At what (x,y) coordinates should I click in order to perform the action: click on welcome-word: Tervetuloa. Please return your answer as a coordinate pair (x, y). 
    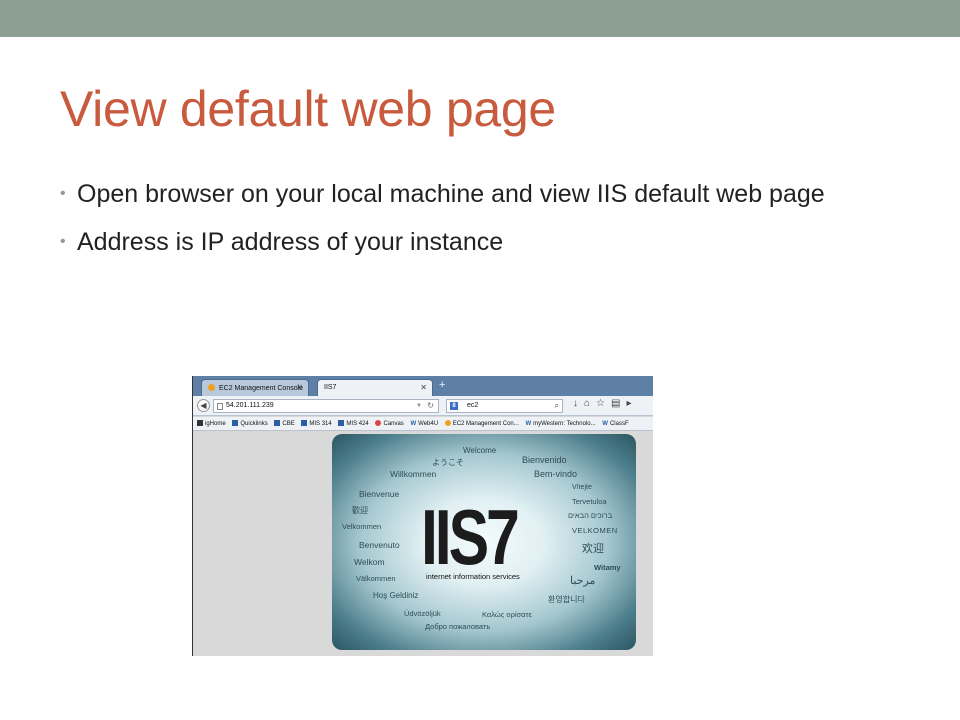
    Looking at the image, I should click on (589, 501).